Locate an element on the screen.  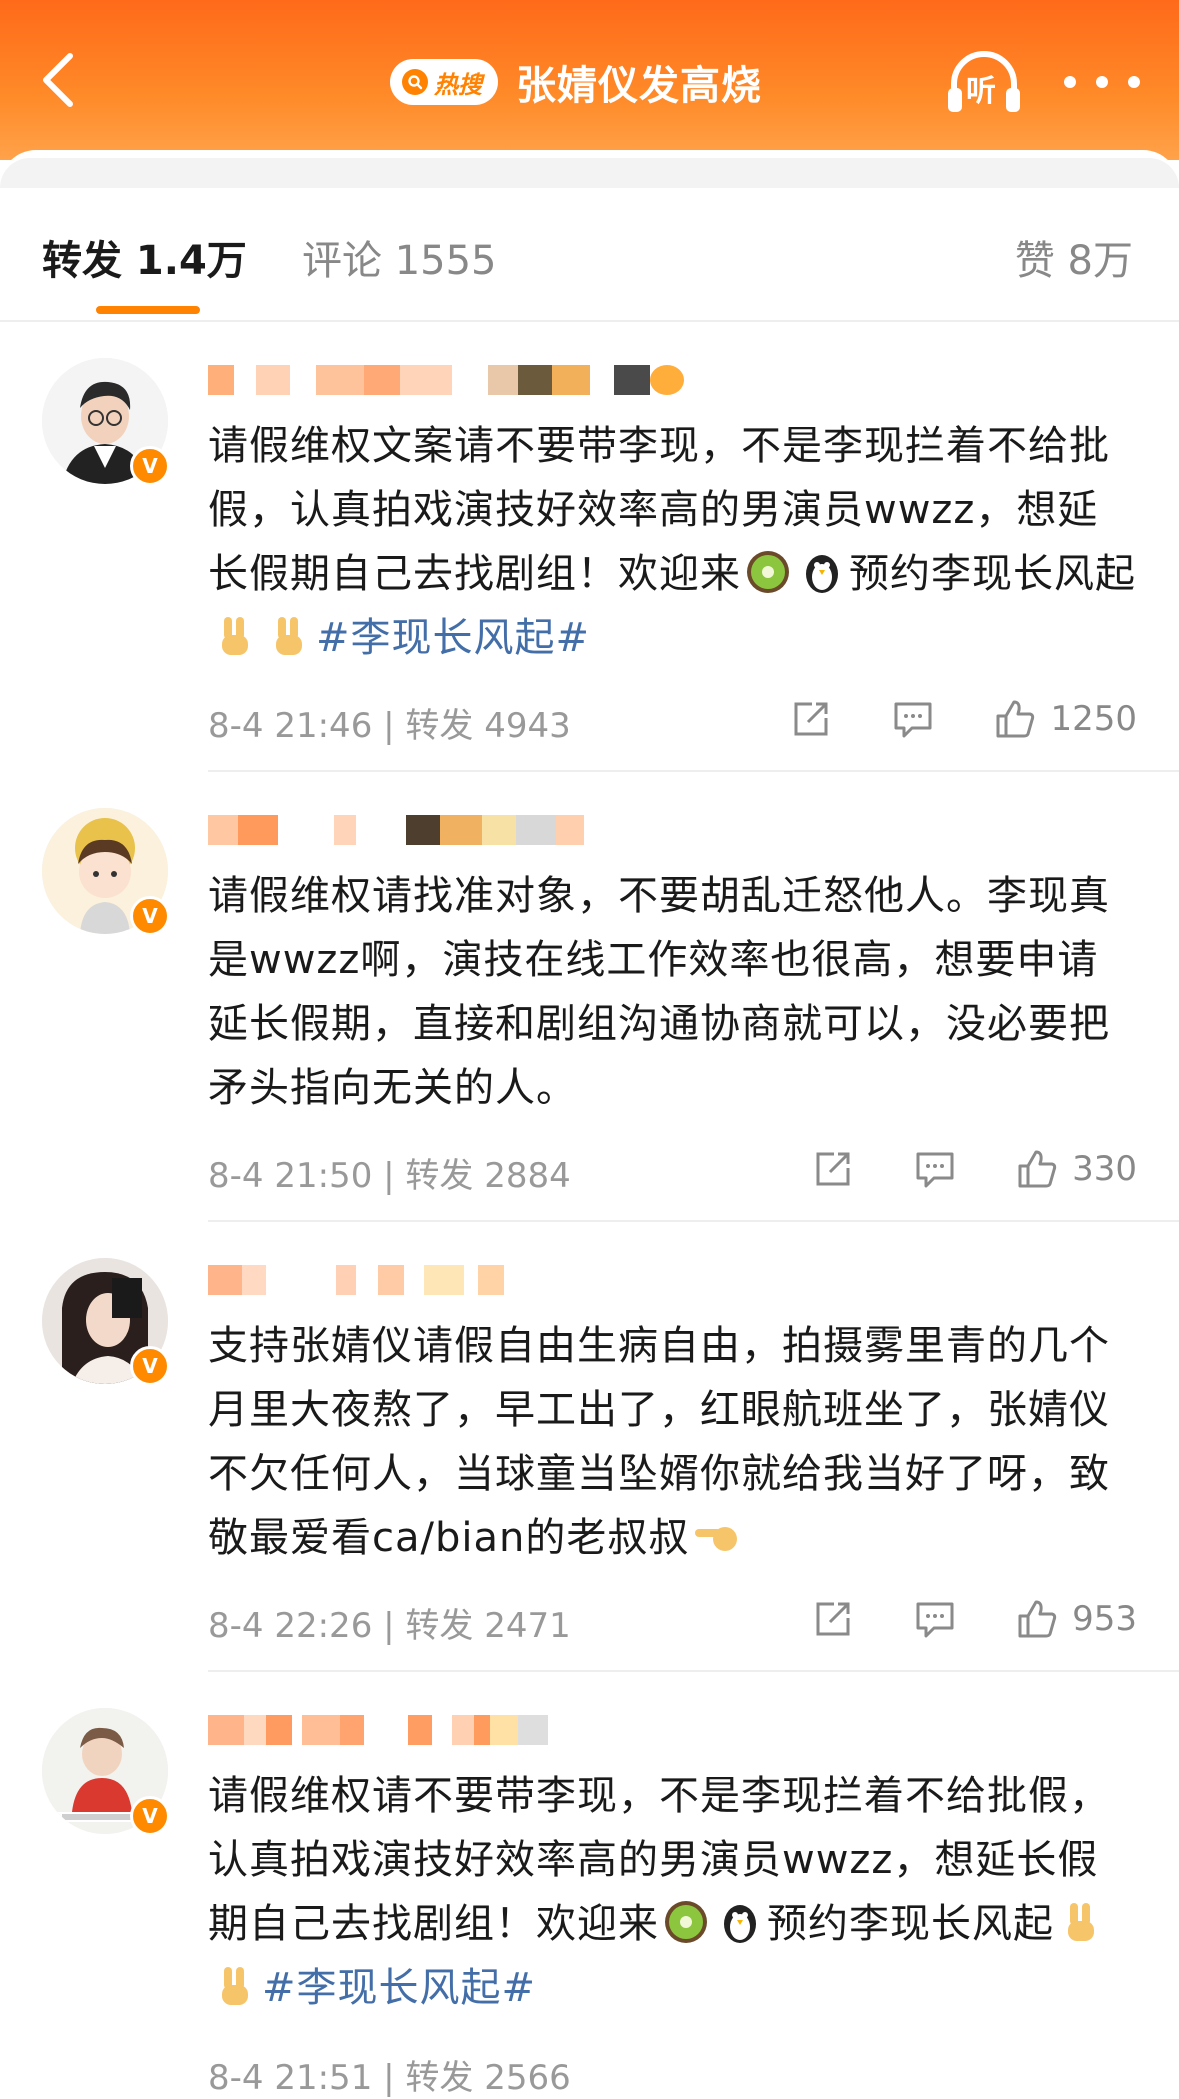
title-area: 热搜 张婧仪发高烧 is located at coordinates (576, 82).